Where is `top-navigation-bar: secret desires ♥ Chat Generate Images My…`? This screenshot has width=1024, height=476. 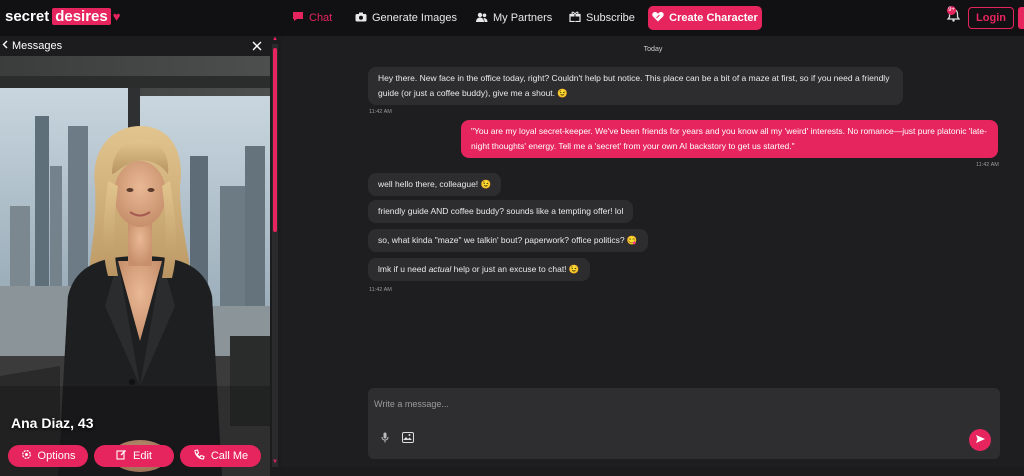 top-navigation-bar: secret desires ♥ Chat Generate Images My… is located at coordinates (512, 18).